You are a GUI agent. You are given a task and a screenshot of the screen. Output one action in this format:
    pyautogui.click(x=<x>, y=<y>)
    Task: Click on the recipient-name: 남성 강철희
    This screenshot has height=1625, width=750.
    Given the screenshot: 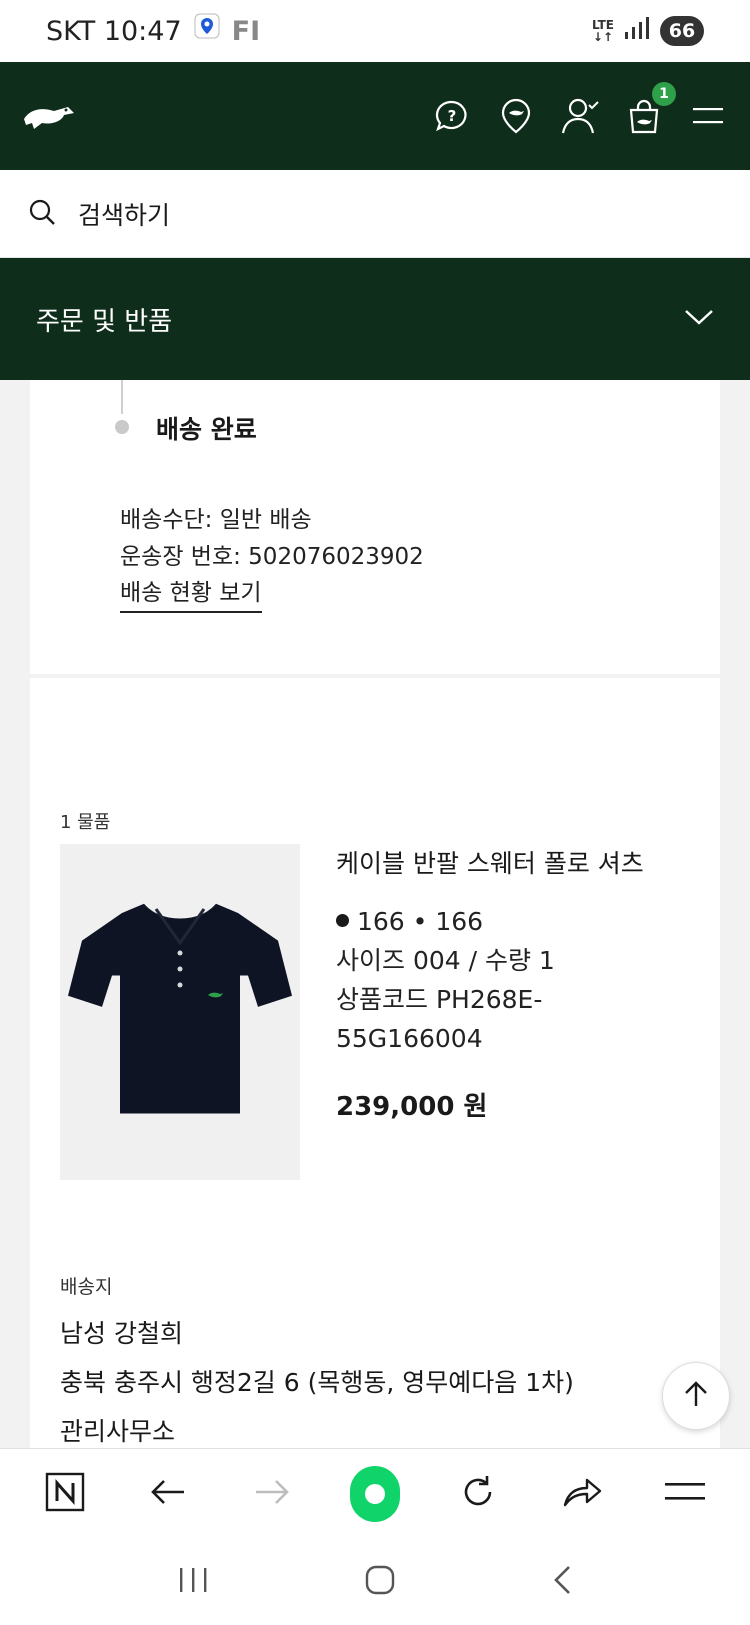 What is the action you would take?
    pyautogui.click(x=121, y=1333)
    